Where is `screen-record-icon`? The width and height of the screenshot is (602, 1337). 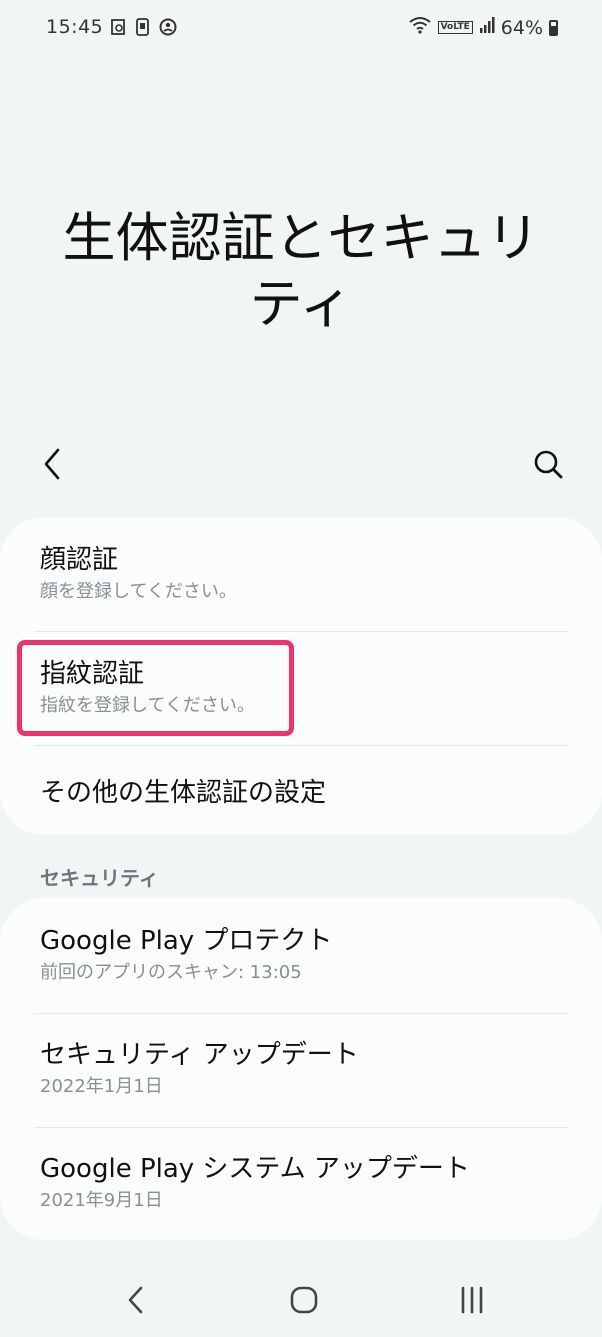
screen-record-icon is located at coordinates (143, 27).